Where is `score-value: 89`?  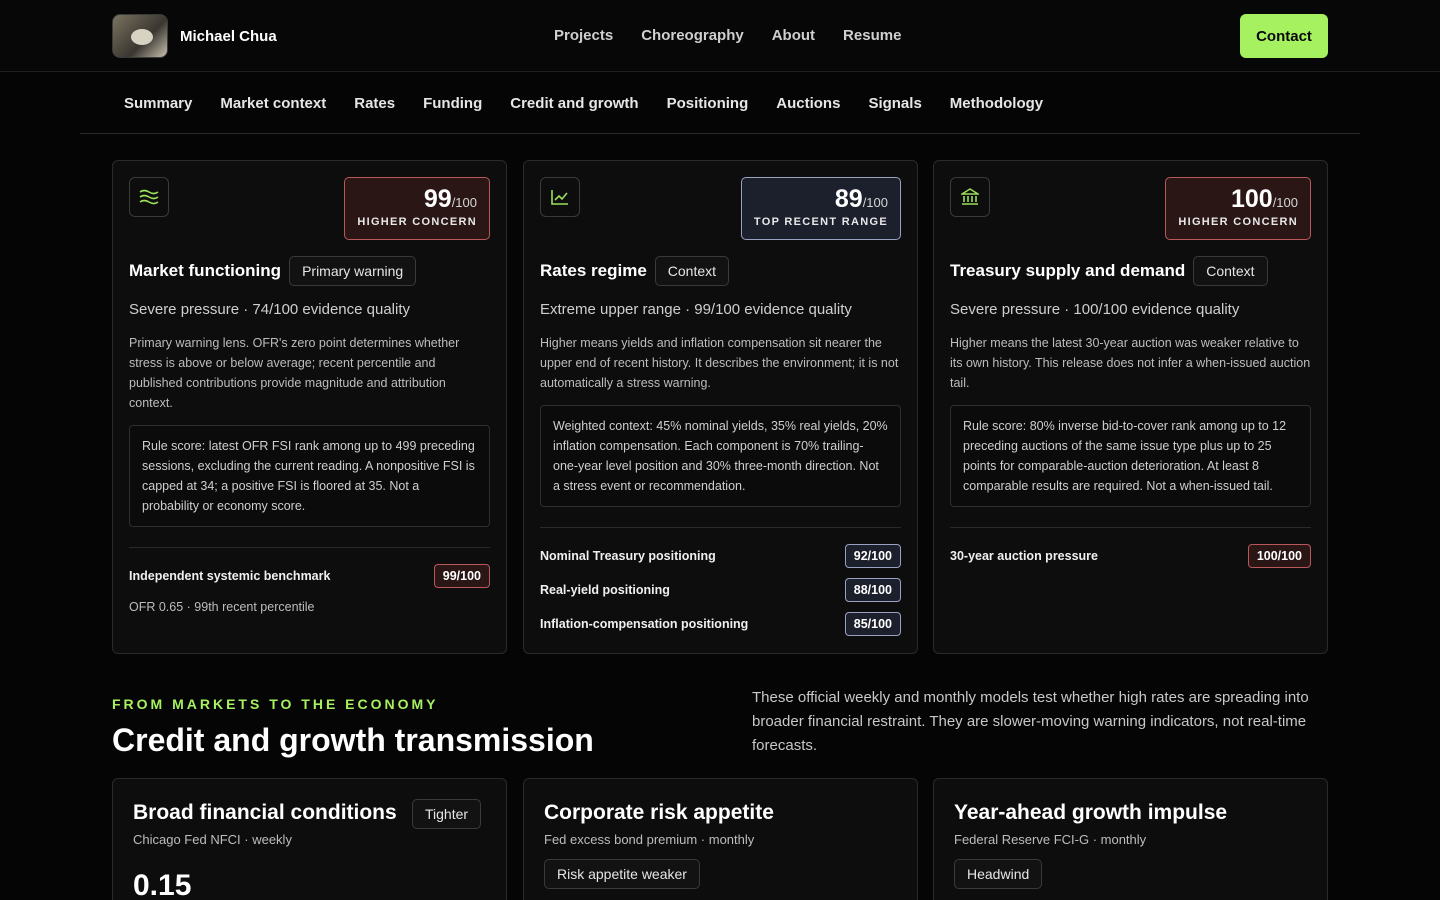 score-value: 89 is located at coordinates (848, 199).